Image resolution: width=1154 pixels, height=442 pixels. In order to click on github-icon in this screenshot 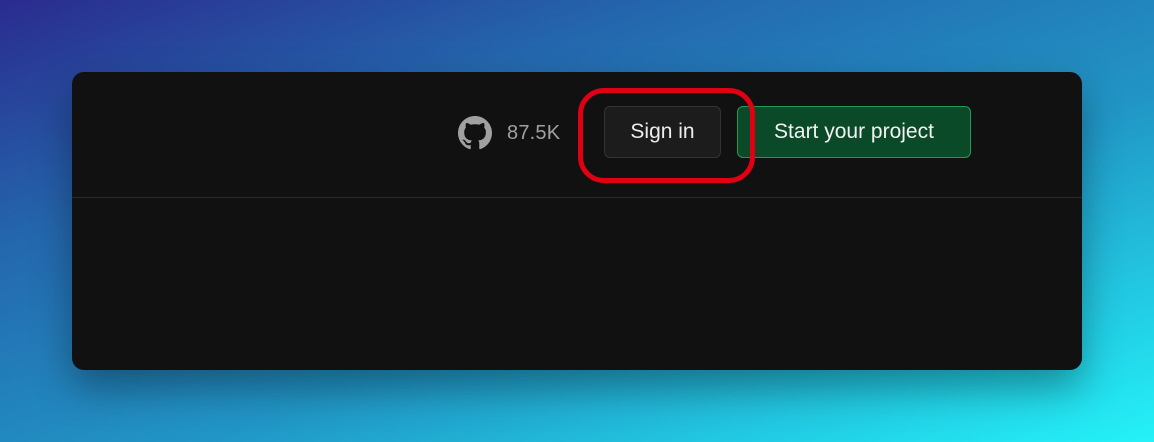, I will do `click(475, 133)`.